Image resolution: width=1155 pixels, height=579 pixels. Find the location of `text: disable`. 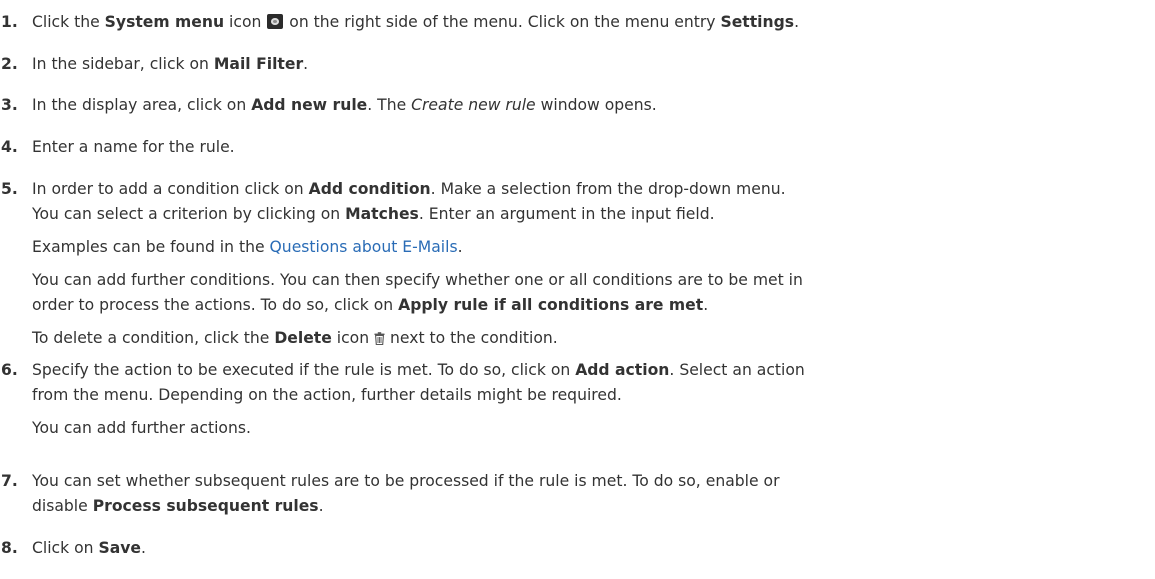

text: disable is located at coordinates (62, 506).